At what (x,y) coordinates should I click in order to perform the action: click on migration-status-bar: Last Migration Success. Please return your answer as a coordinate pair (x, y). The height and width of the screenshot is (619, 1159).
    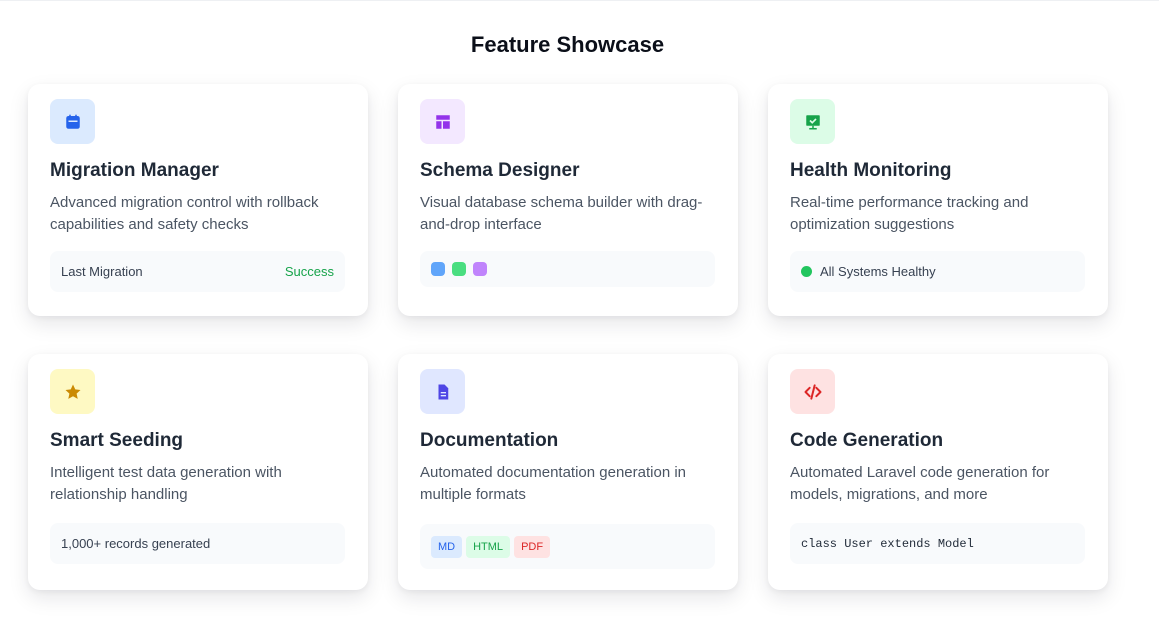
    Looking at the image, I should click on (197, 271).